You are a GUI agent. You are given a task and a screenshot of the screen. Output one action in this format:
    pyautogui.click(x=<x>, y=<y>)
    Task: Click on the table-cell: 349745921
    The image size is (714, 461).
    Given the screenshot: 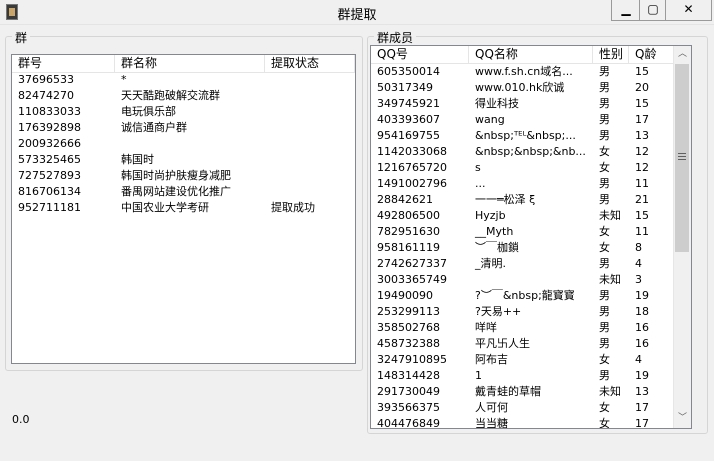 What is the action you would take?
    pyautogui.click(x=408, y=103)
    